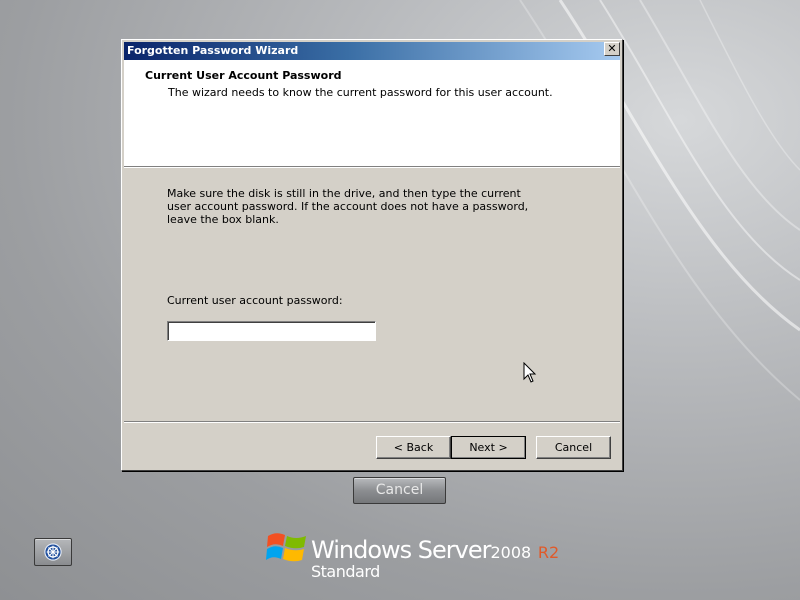 This screenshot has width=800, height=600. I want to click on footer-separator, so click(372, 422).